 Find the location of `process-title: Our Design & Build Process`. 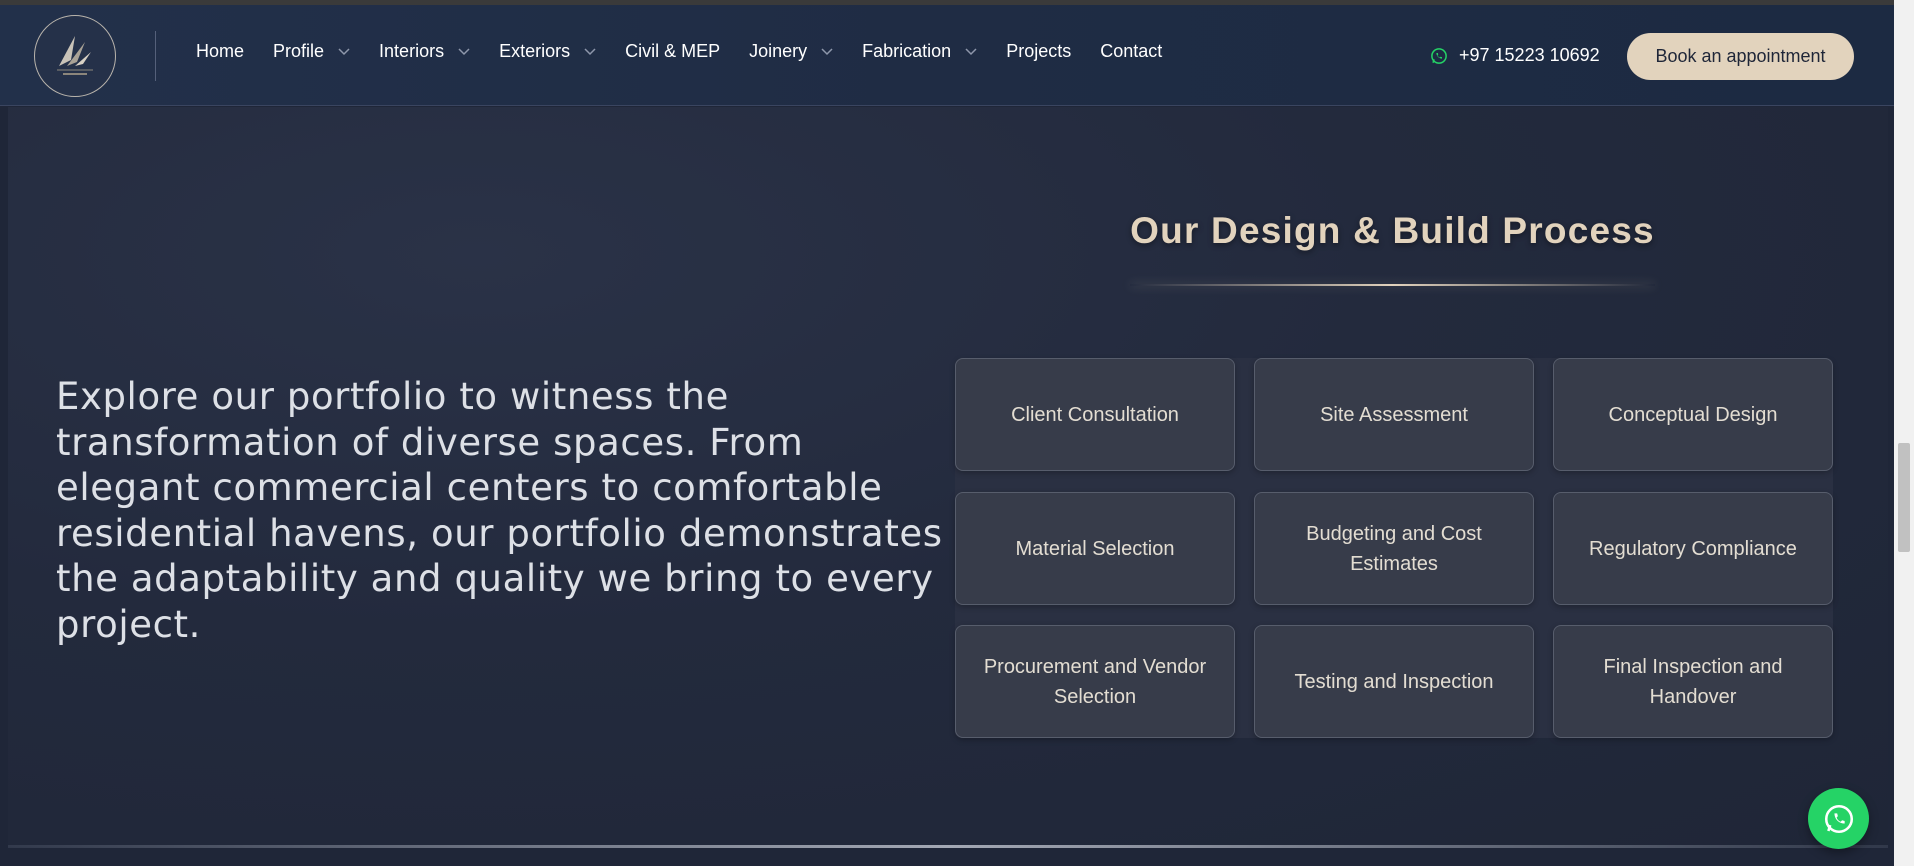

process-title: Our Design & Build Process is located at coordinates (1392, 230).